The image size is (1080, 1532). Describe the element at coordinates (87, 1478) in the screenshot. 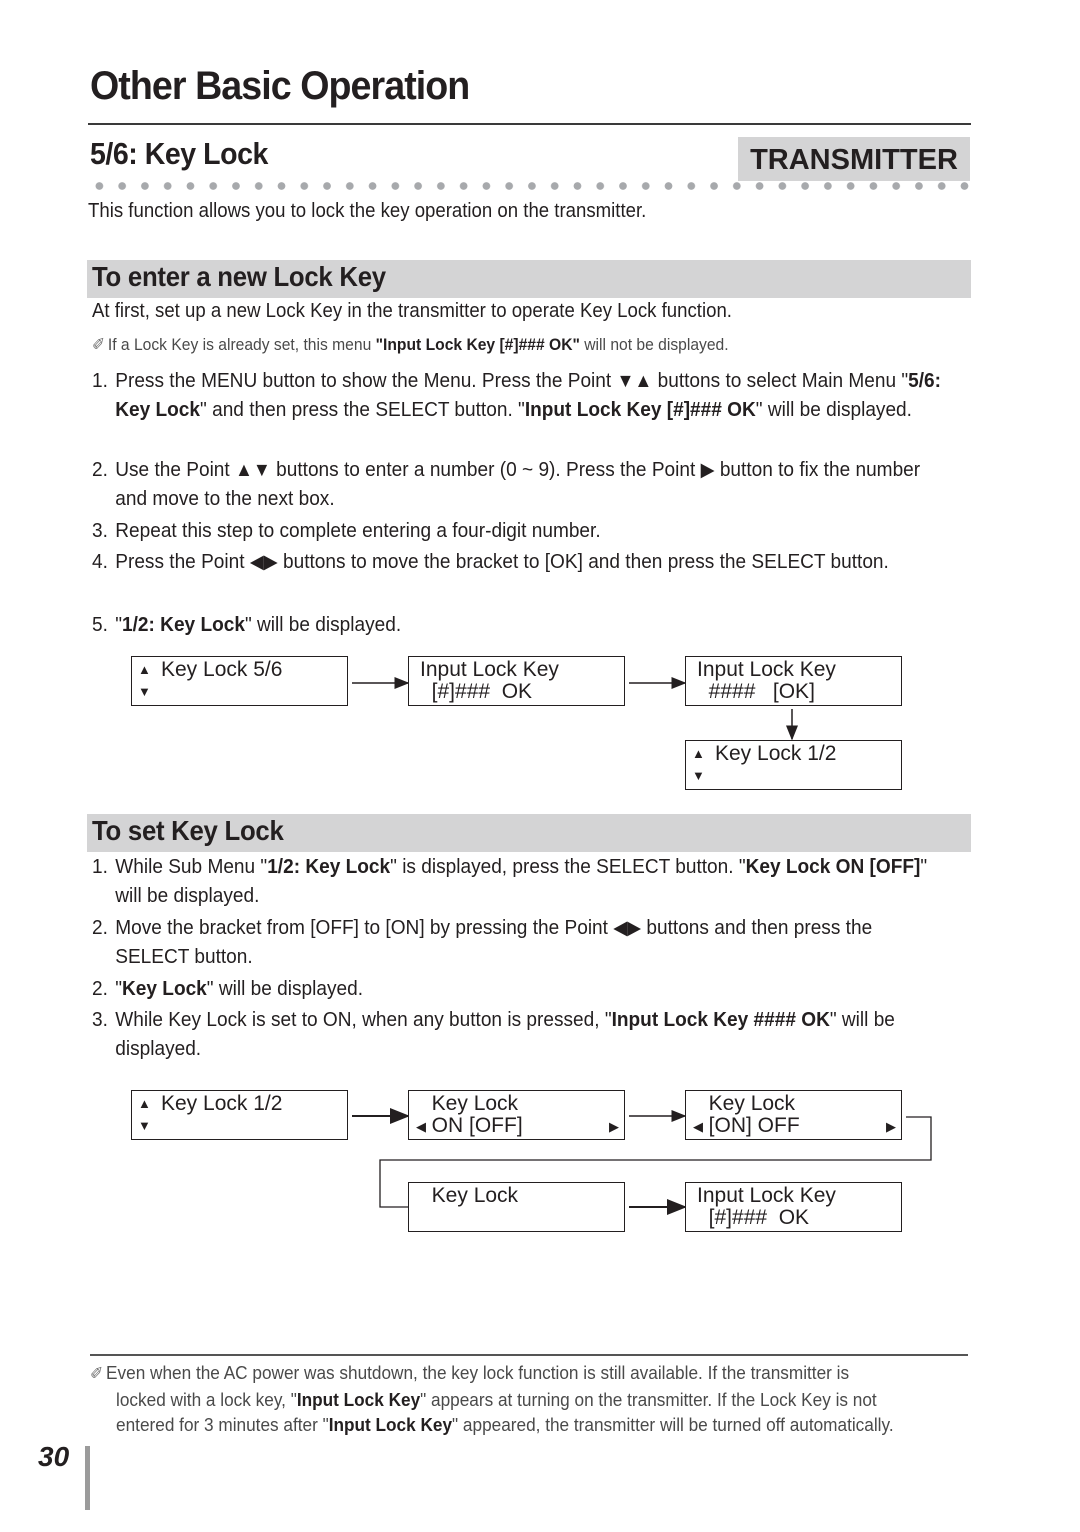

I see `page-number-bar` at that location.